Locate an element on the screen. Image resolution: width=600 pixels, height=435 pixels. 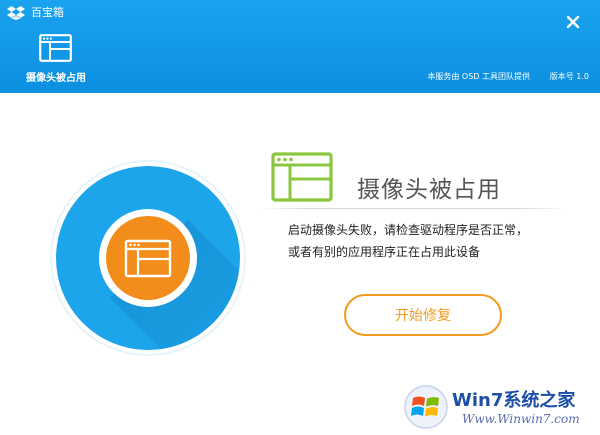
divider is located at coordinates (413, 208).